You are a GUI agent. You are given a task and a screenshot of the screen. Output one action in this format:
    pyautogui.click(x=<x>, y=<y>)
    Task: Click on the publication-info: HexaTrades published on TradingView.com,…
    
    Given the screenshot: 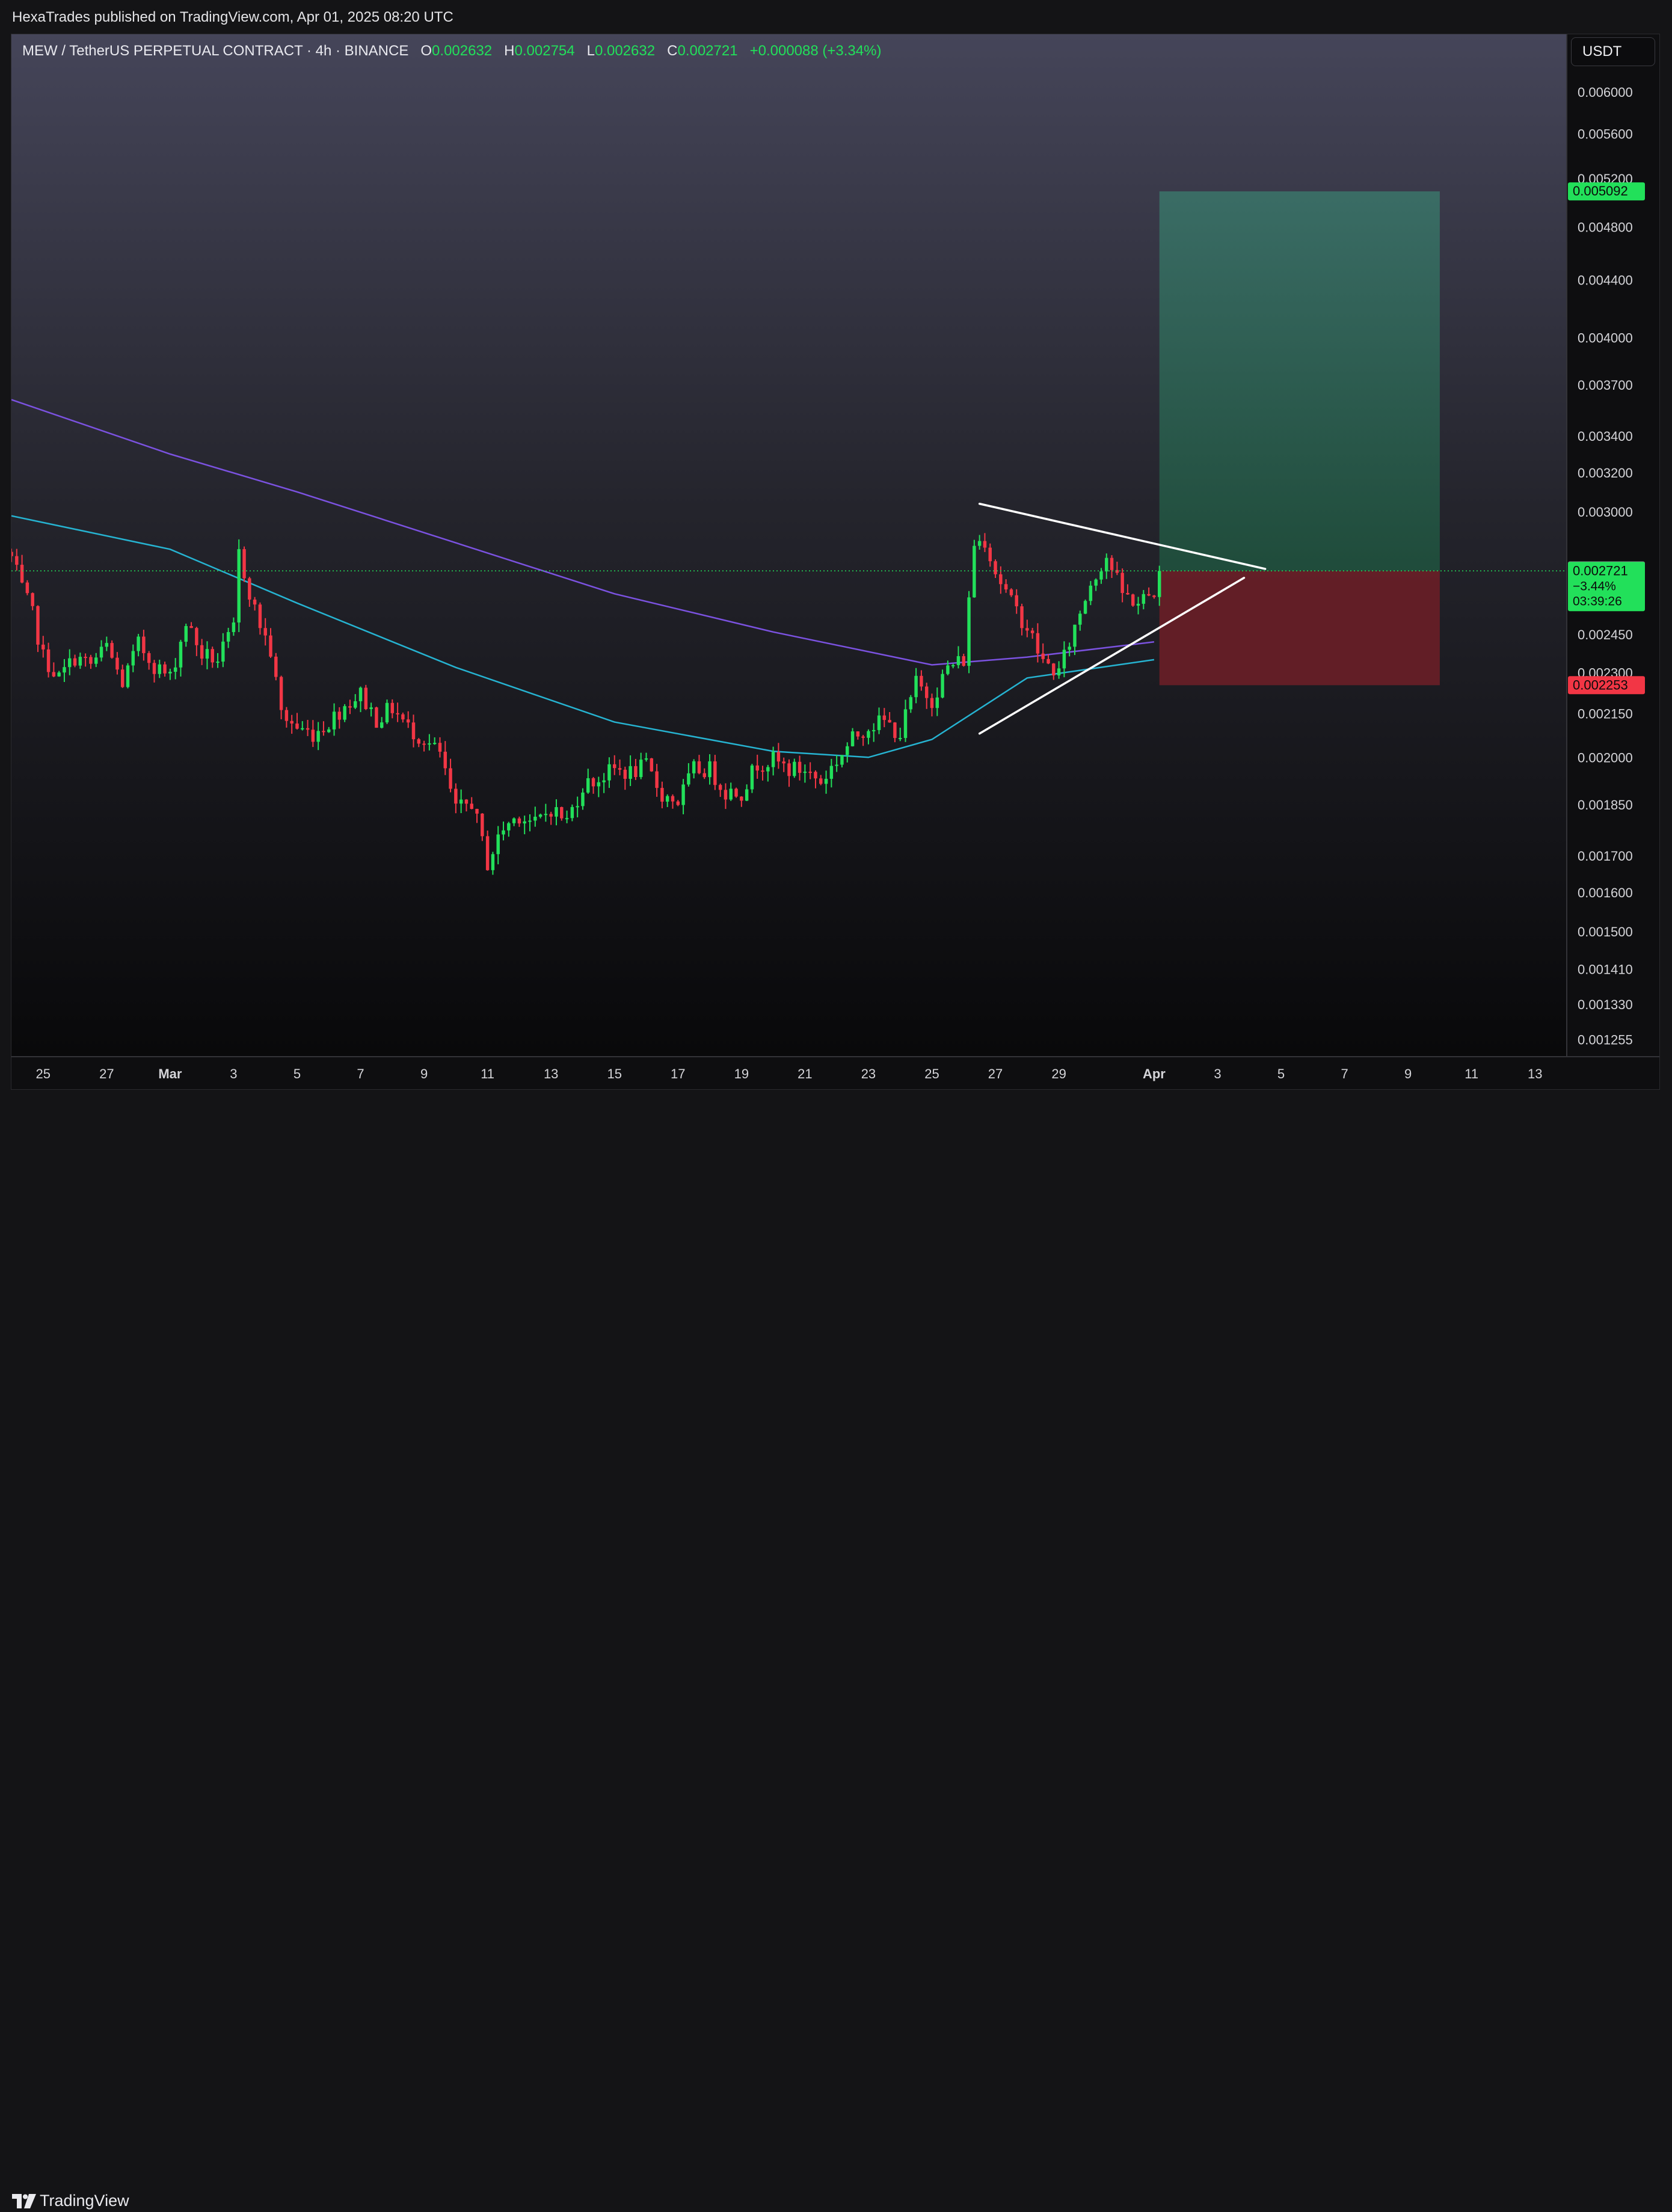 What is the action you would take?
    pyautogui.click(x=232, y=17)
    